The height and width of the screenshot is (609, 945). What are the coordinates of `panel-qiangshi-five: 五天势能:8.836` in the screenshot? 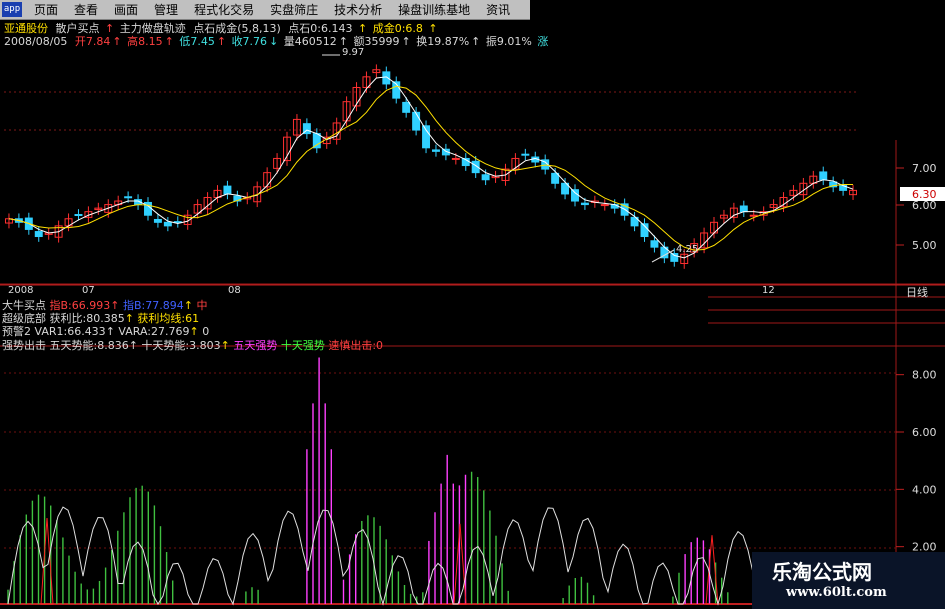 It's located at (89, 345).